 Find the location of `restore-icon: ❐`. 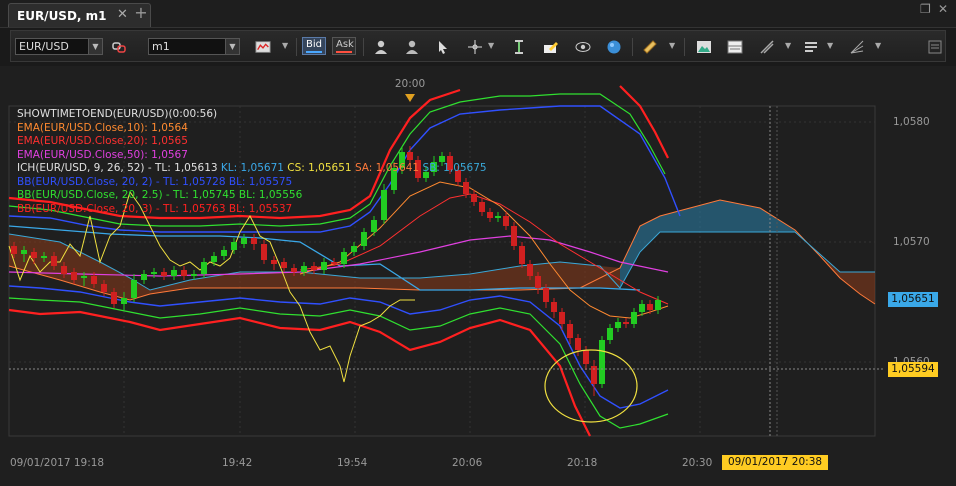

restore-icon: ❐ is located at coordinates (925, 9).